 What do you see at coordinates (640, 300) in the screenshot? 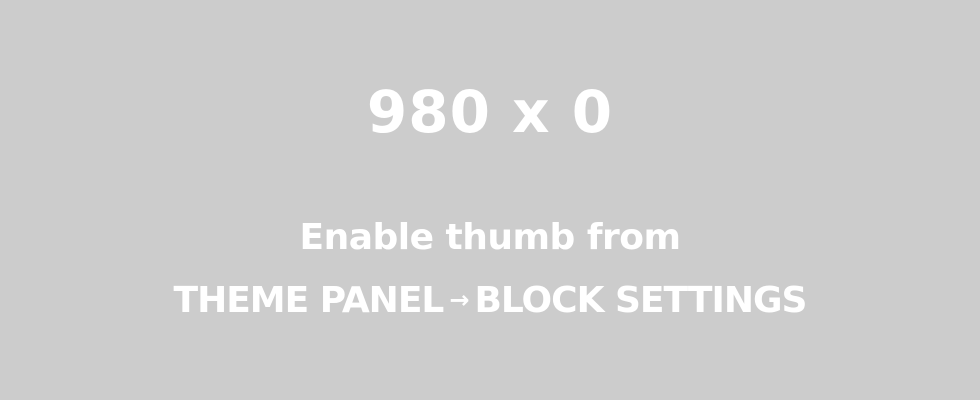
I see `block-settings-label: BLOCK SETTINGS` at bounding box center [640, 300].